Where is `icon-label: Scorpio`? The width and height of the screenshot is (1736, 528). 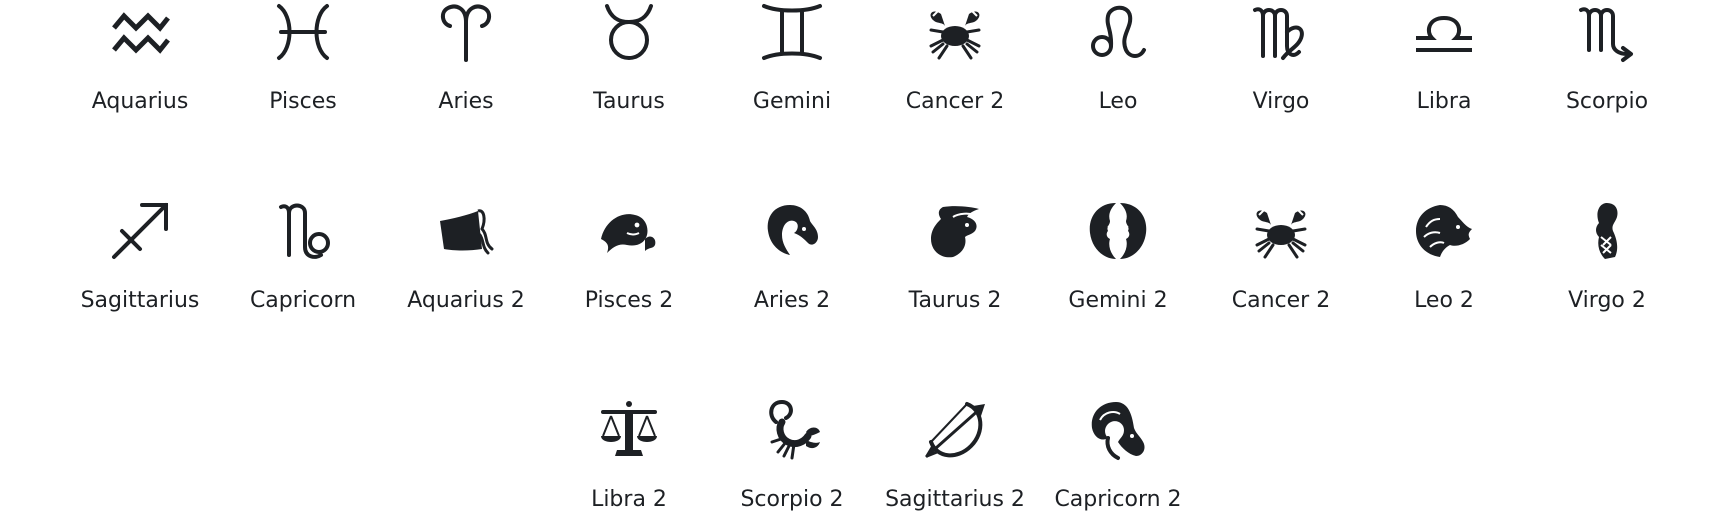
icon-label: Scorpio is located at coordinates (1607, 101).